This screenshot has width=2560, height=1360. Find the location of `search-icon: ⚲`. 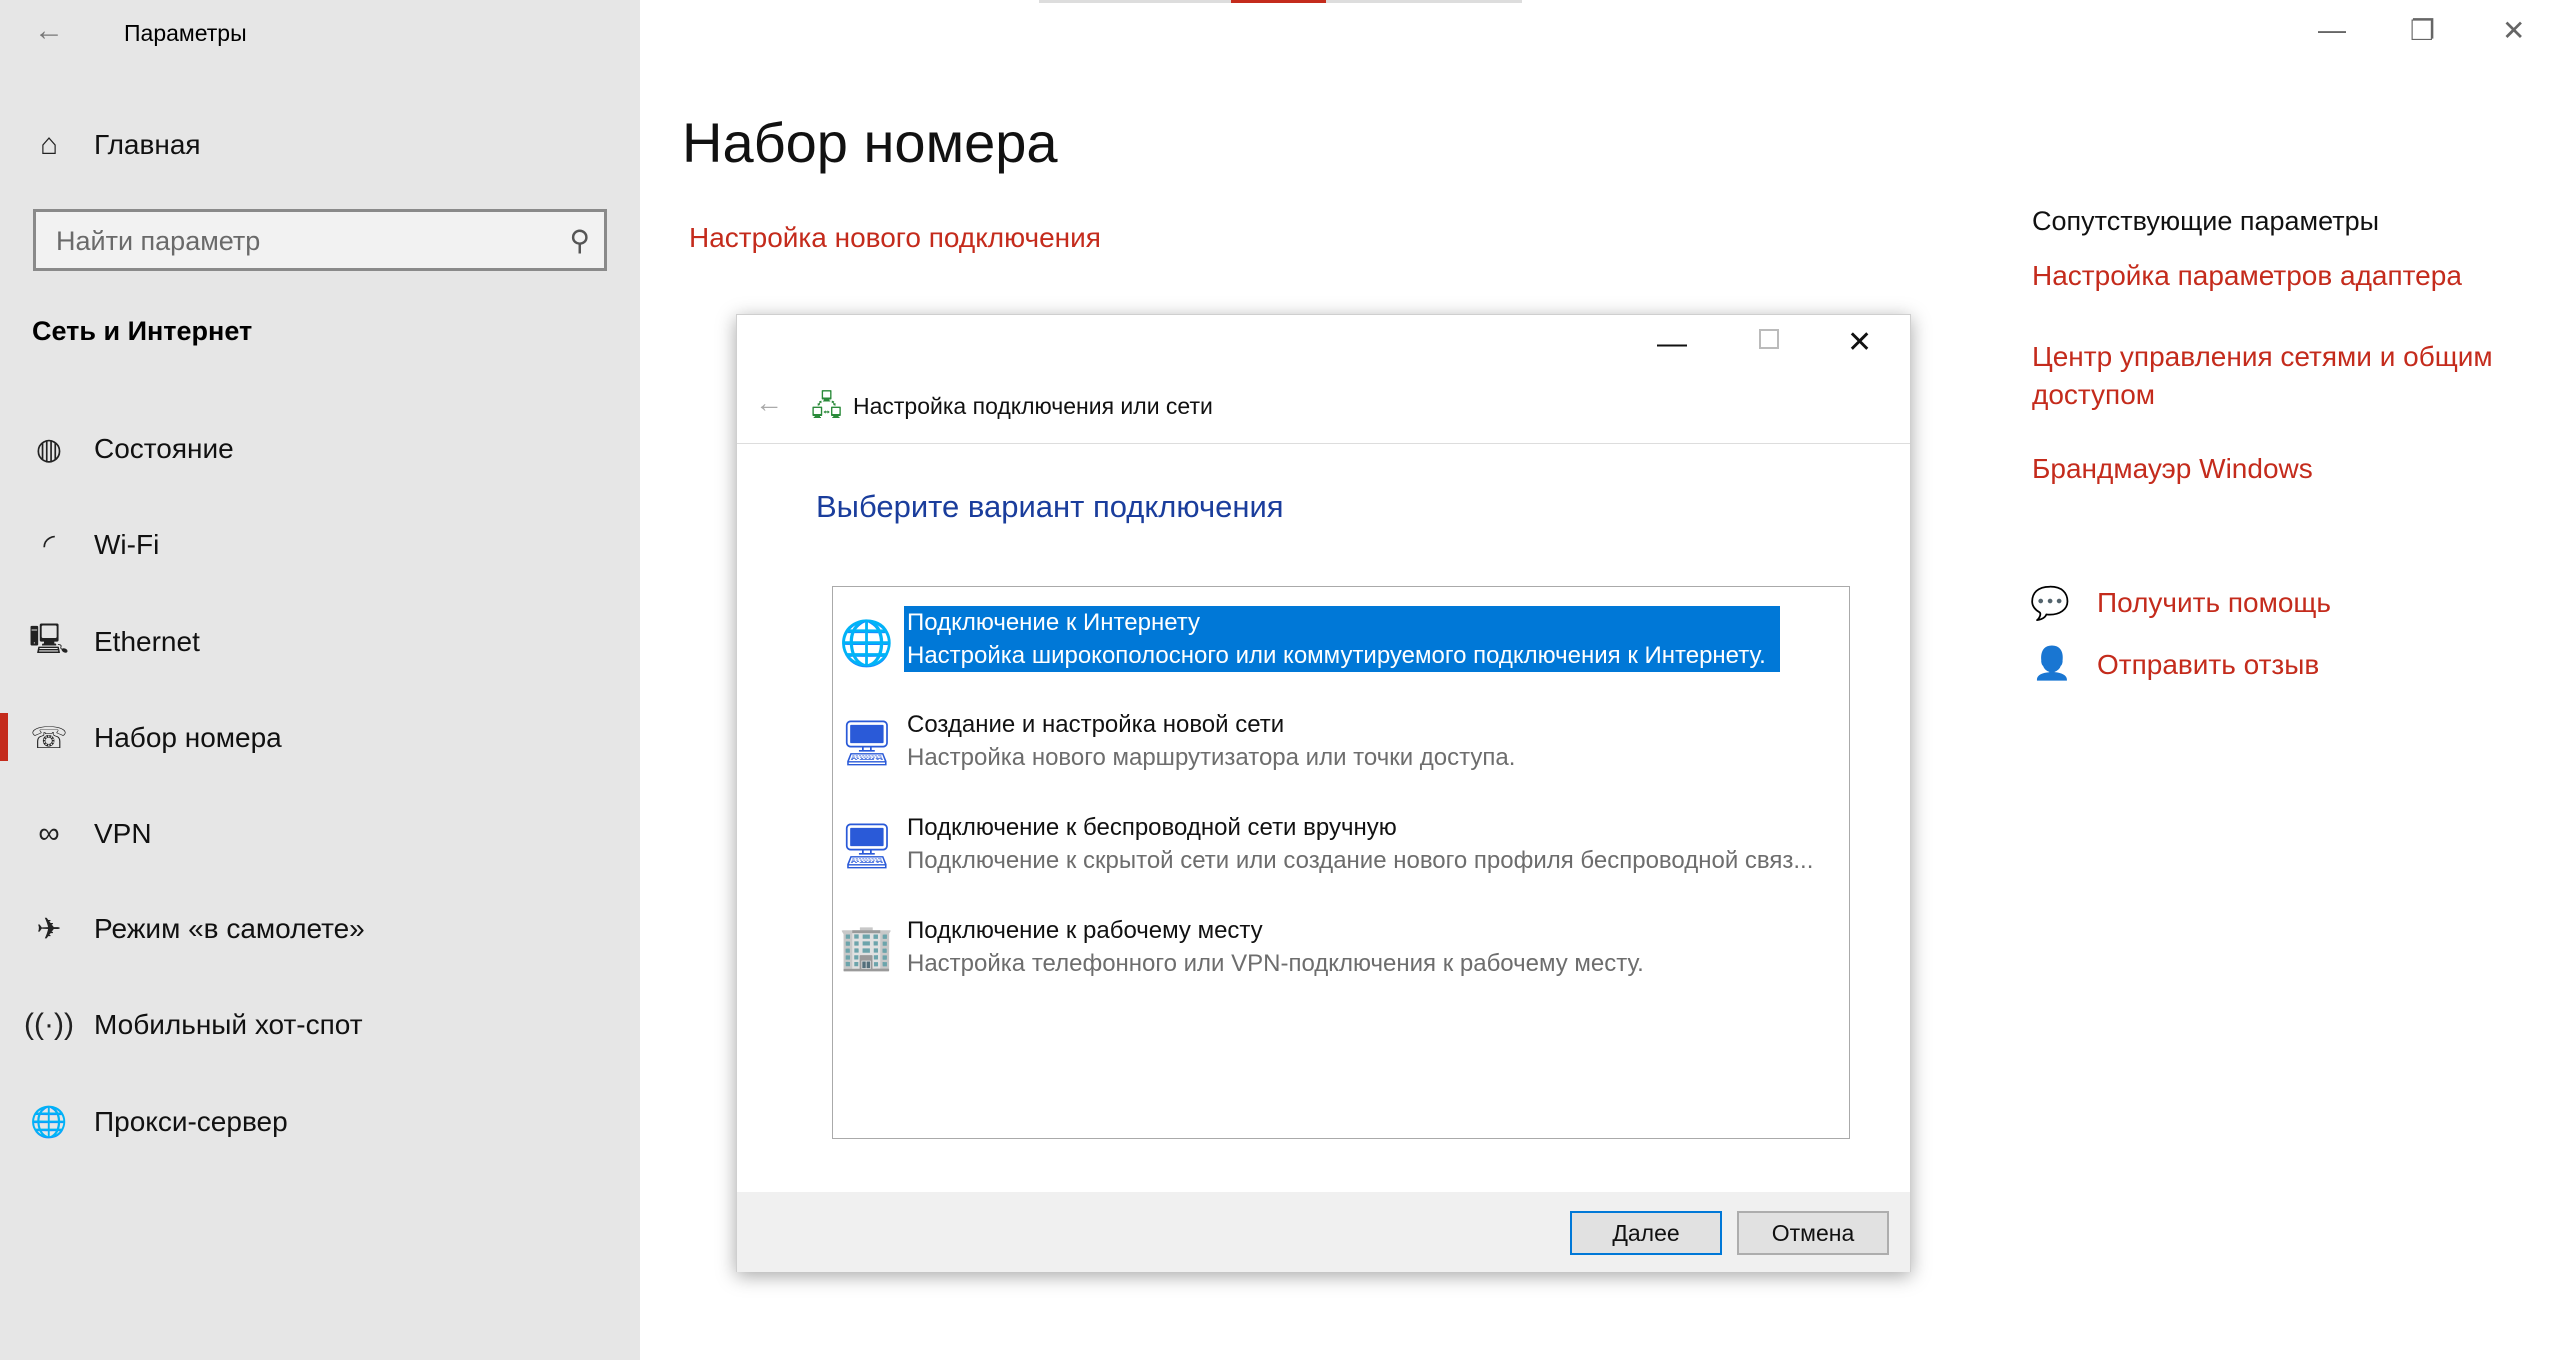

search-icon: ⚲ is located at coordinates (579, 240).